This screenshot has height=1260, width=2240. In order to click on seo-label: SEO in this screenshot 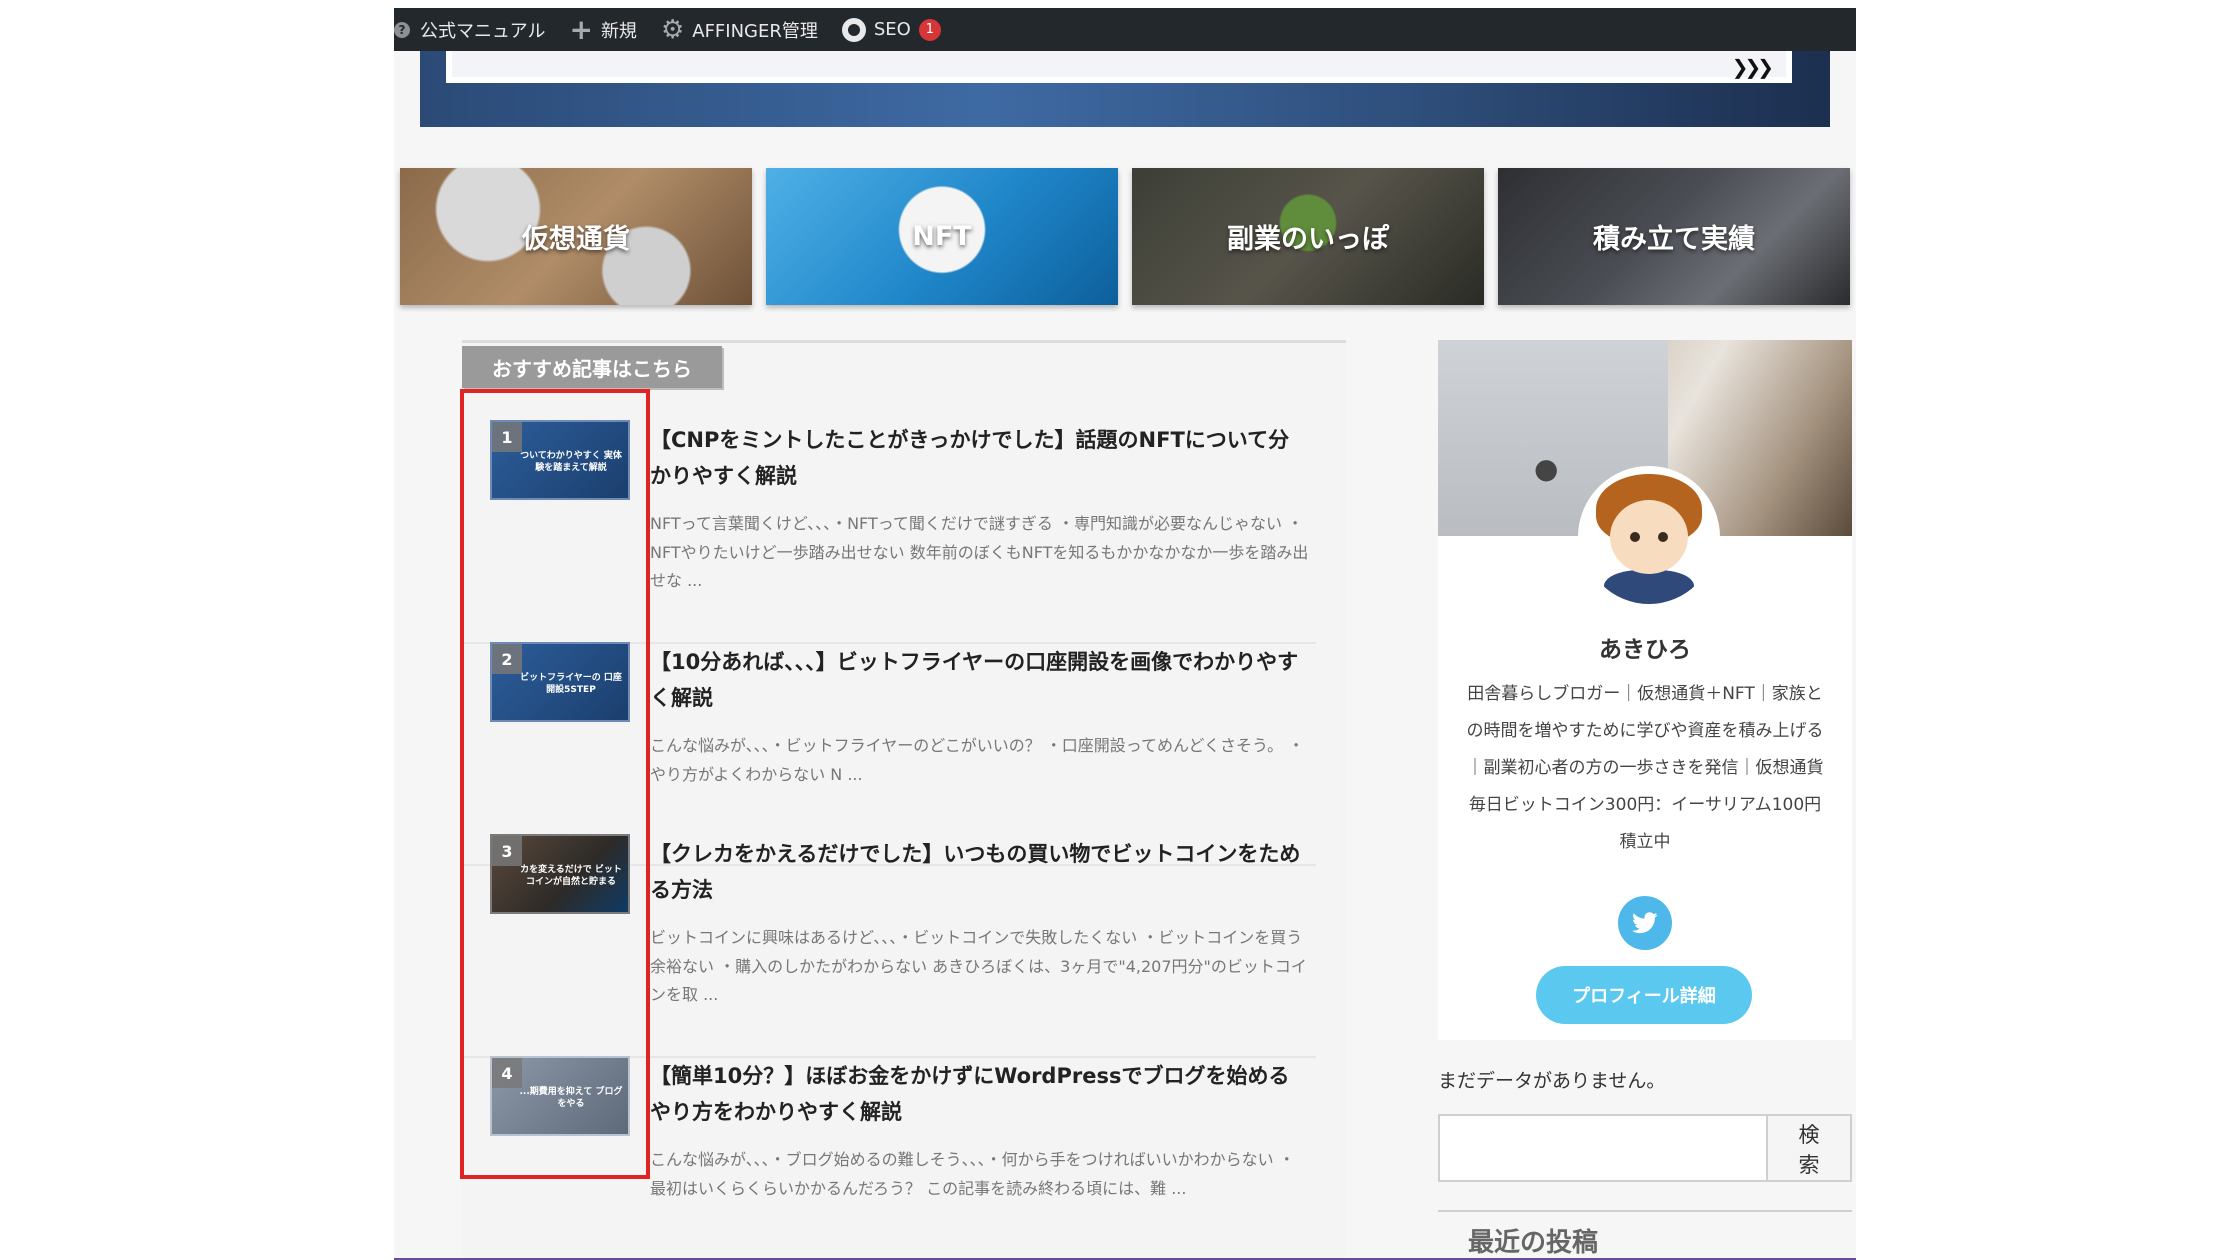, I will do `click(892, 29)`.